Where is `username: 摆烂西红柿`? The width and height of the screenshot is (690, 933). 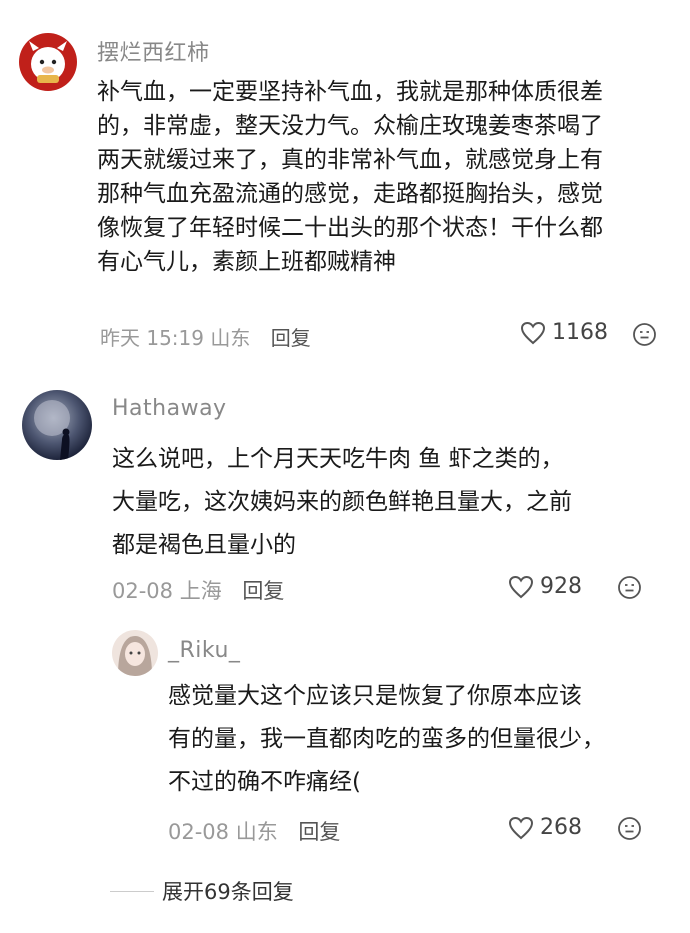
username: 摆烂西红柿 is located at coordinates (153, 51).